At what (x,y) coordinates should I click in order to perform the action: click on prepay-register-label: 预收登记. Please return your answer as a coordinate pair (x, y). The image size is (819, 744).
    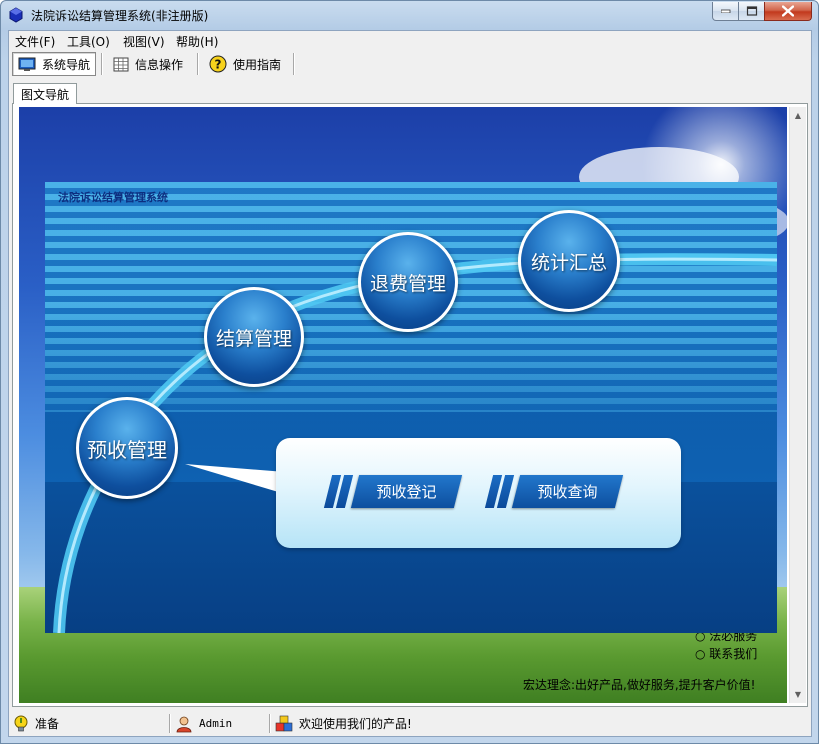
    Looking at the image, I should click on (406, 492).